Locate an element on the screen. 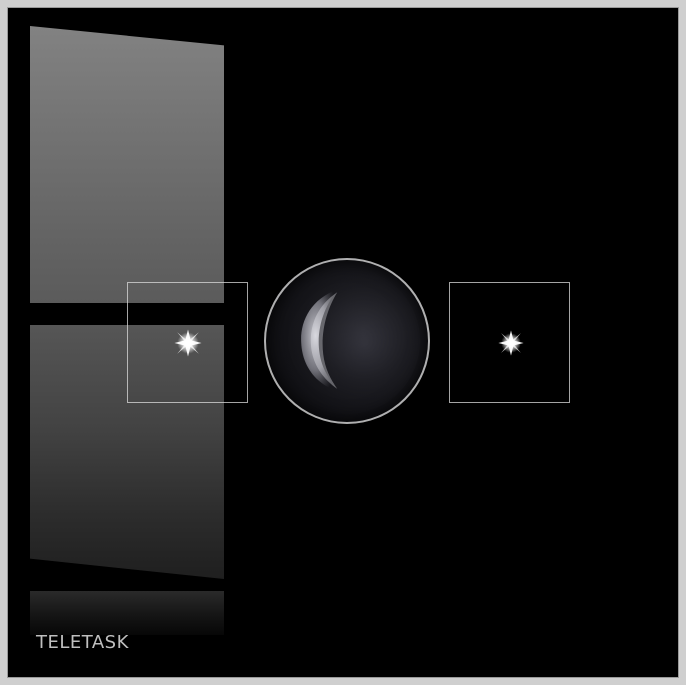 This screenshot has width=686, height=685. right-touch-key is located at coordinates (509, 342).